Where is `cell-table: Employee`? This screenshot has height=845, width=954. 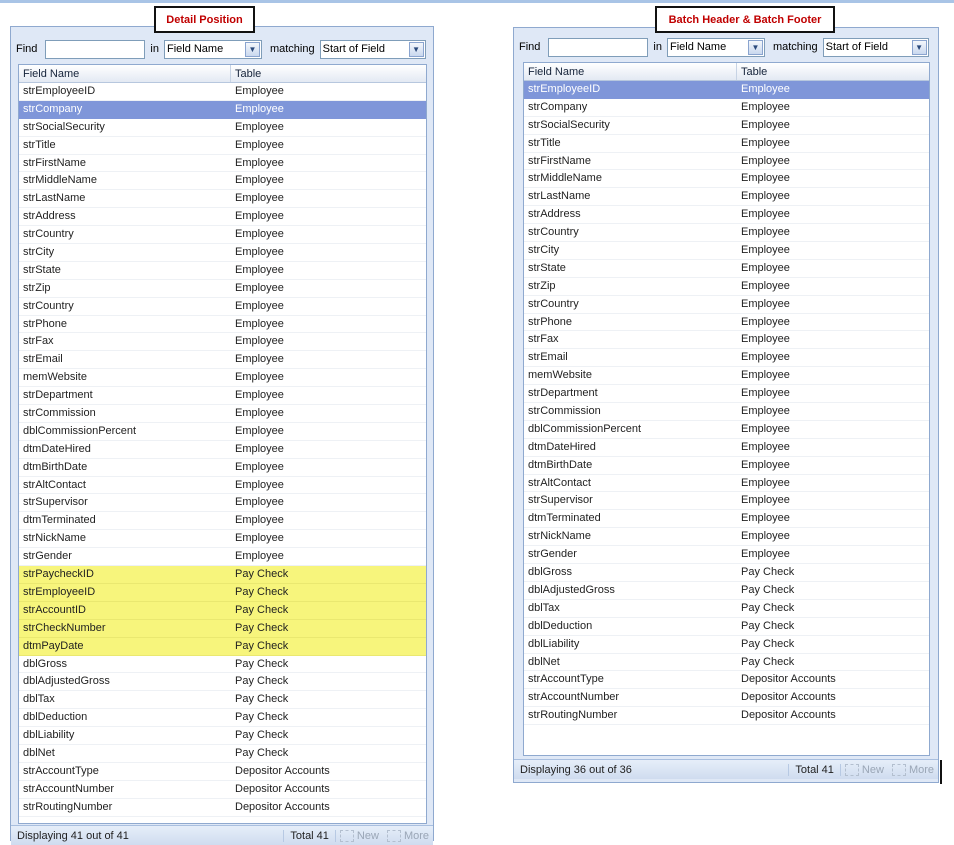 cell-table: Employee is located at coordinates (765, 267).